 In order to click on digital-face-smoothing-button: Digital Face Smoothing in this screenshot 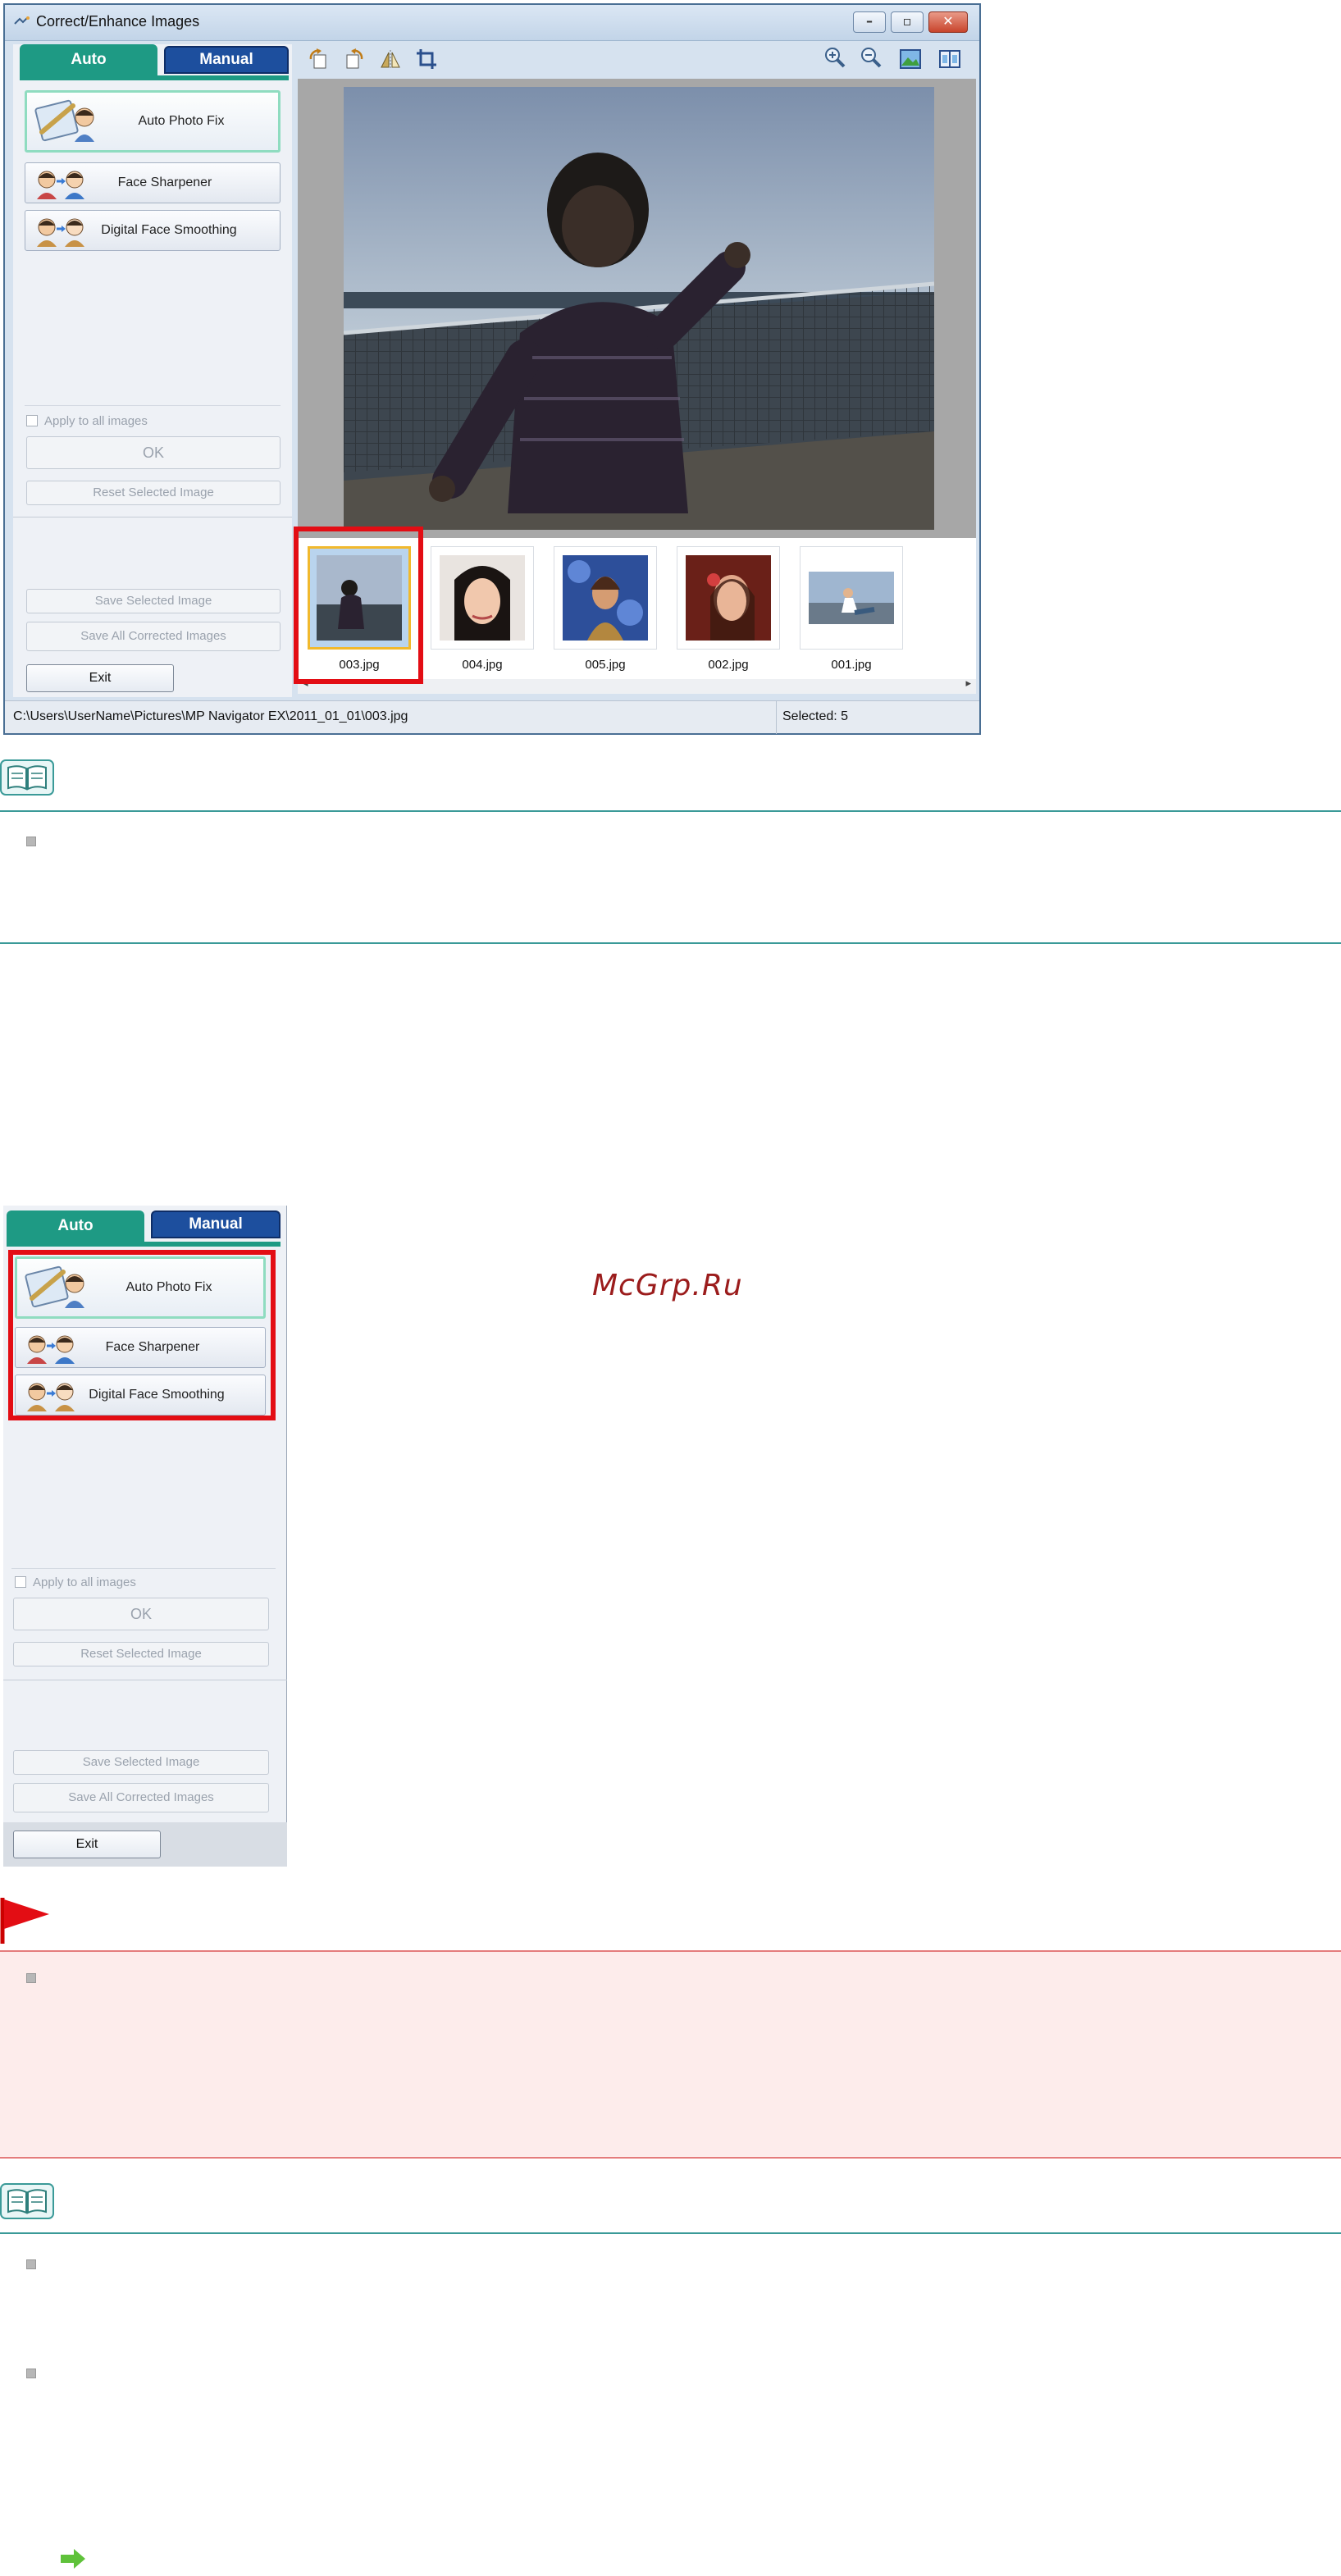, I will do `click(153, 230)`.